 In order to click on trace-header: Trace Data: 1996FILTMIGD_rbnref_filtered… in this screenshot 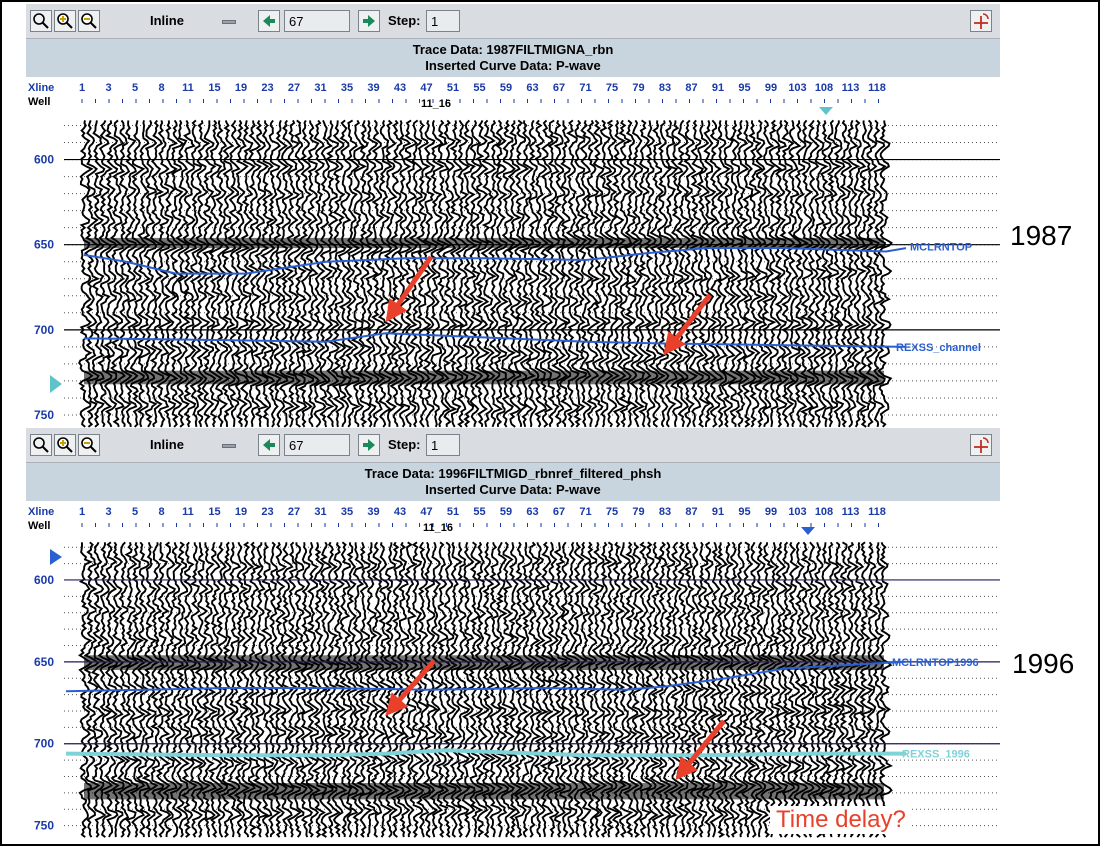, I will do `click(513, 482)`.